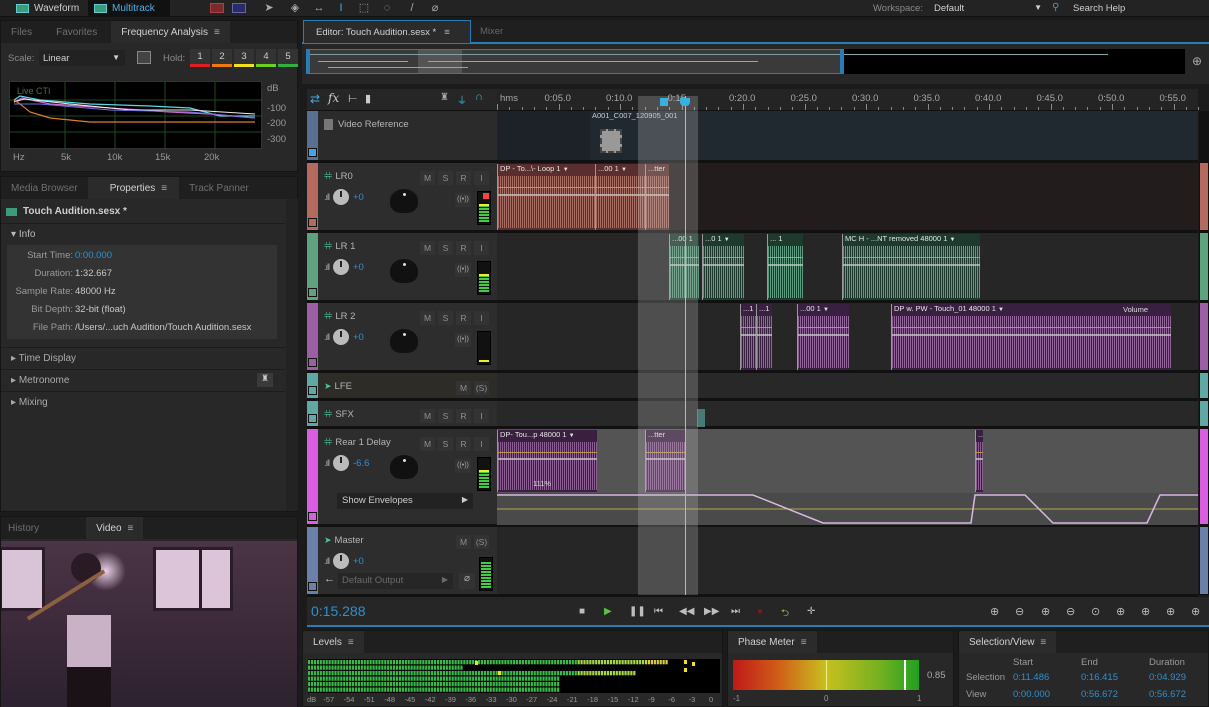  I want to click on volume-knob, so click(341, 561).